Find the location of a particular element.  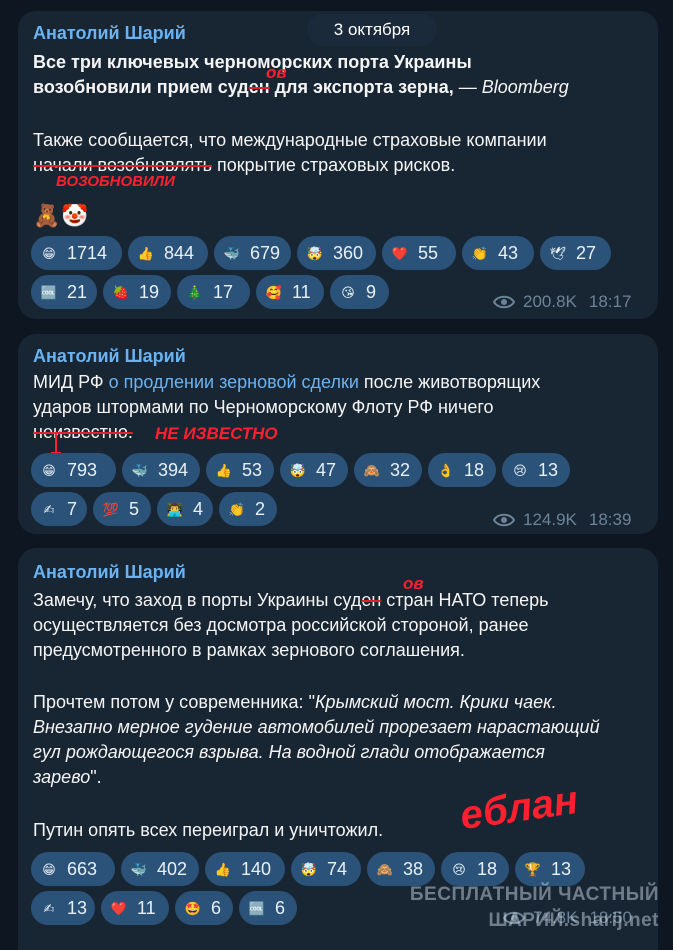

strawberry-emoji-icon: 🍓 is located at coordinates (121, 292).